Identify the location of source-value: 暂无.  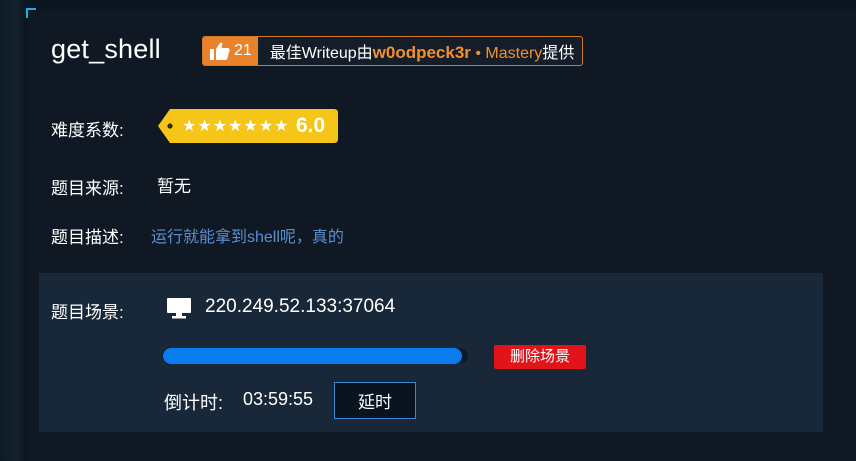
(174, 186).